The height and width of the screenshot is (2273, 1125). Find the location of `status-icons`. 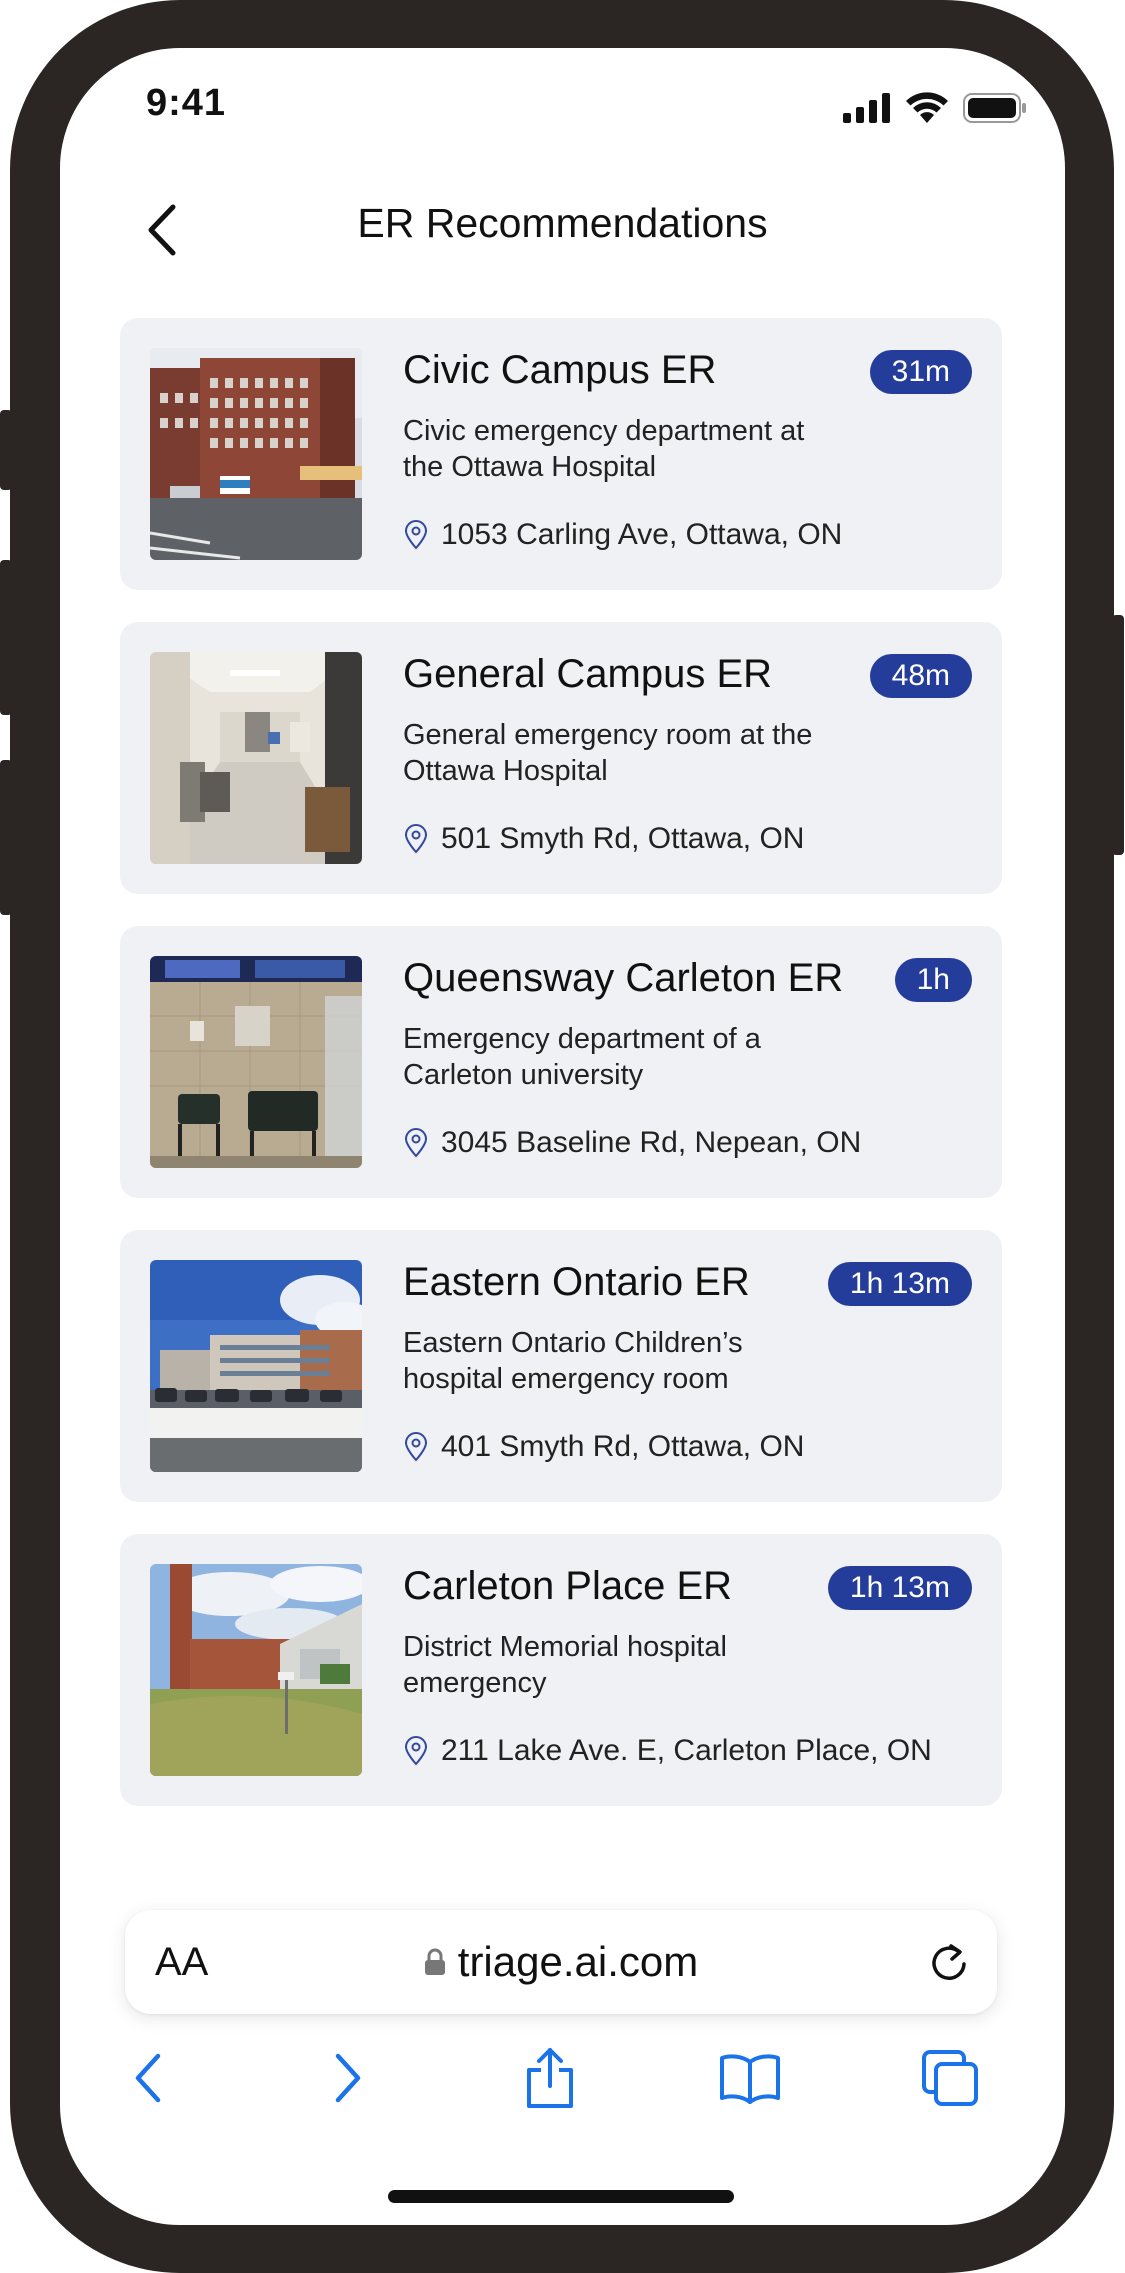

status-icons is located at coordinates (935, 108).